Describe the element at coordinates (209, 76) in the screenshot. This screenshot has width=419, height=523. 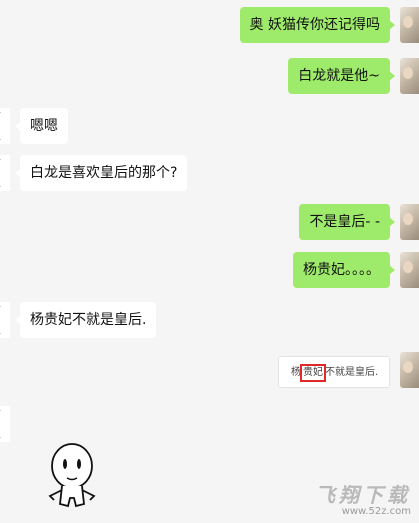
I see `chat-message-row: 白龙就是他~` at that location.